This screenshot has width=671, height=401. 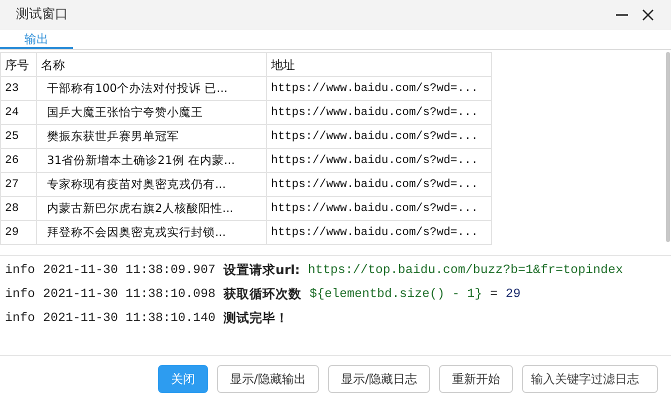 What do you see at coordinates (648, 15) in the screenshot?
I see `close-icon` at bounding box center [648, 15].